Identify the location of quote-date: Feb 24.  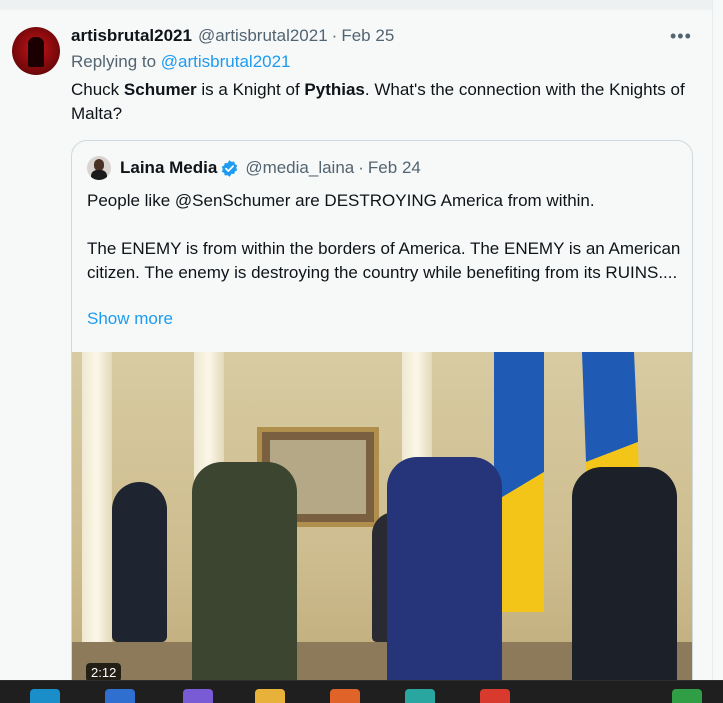
(394, 168).